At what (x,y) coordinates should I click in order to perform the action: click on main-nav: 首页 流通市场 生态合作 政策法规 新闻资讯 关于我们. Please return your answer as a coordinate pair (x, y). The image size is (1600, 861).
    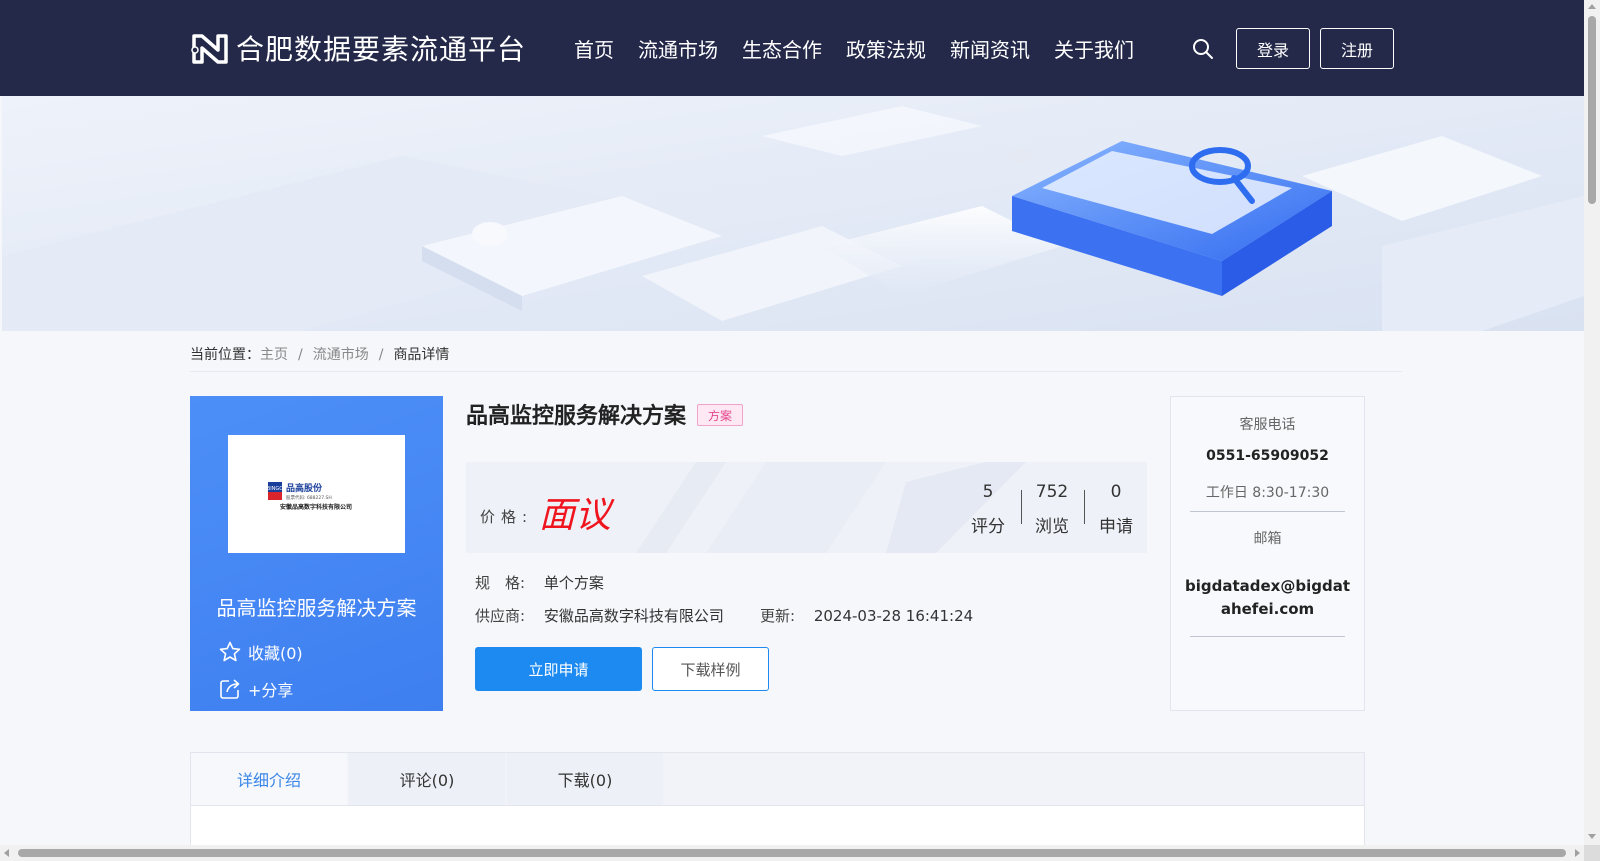
    Looking at the image, I should click on (866, 48).